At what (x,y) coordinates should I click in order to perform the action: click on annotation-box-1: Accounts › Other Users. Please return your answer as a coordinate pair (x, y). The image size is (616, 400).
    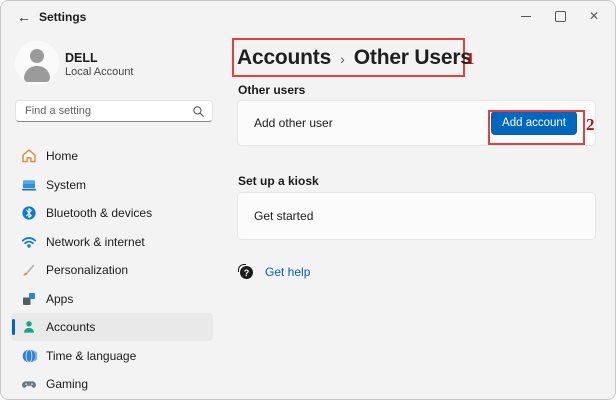
    Looking at the image, I should click on (352, 57).